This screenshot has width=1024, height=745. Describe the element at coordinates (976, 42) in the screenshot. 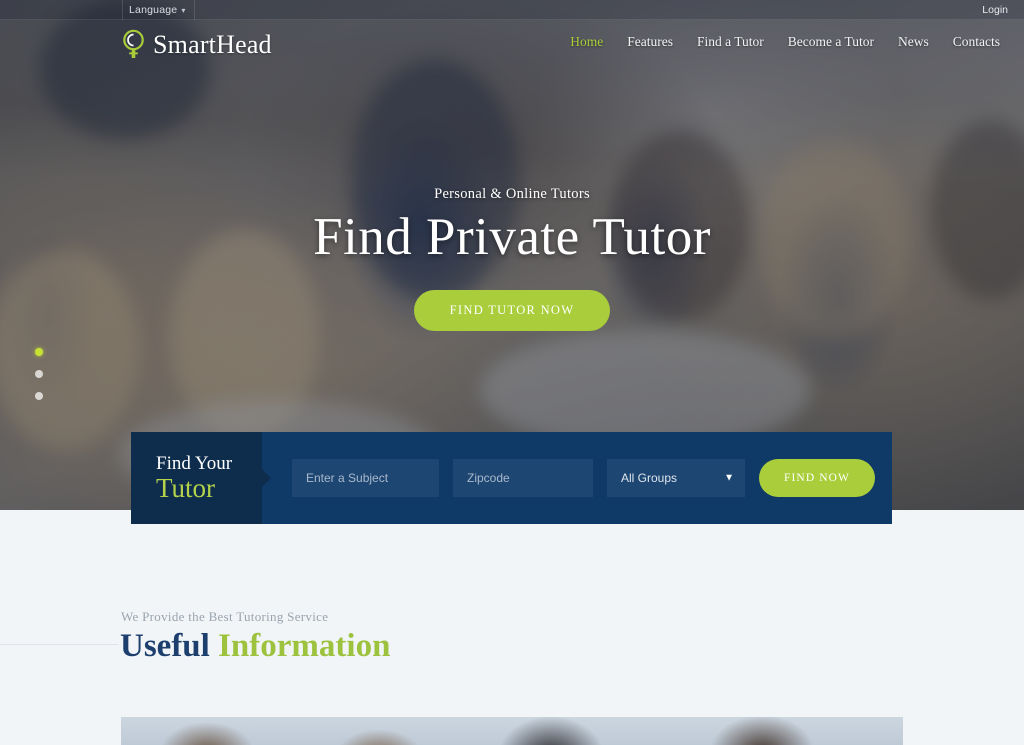

I see `nav-item-contacts: Contacts` at that location.